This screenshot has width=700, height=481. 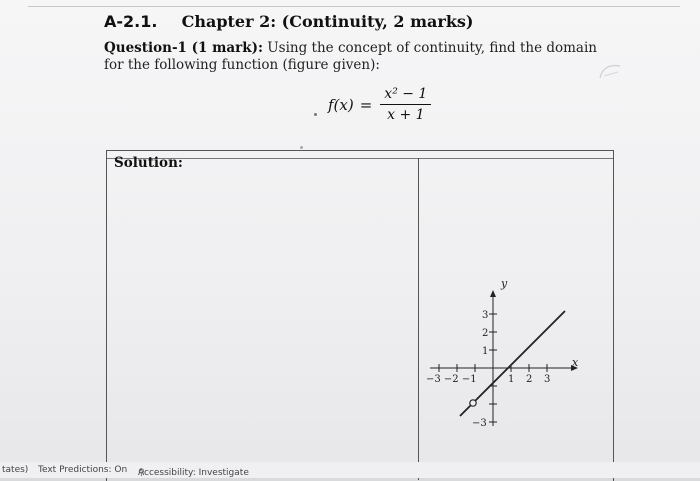 I want to click on hole-point, so click(x=473, y=403).